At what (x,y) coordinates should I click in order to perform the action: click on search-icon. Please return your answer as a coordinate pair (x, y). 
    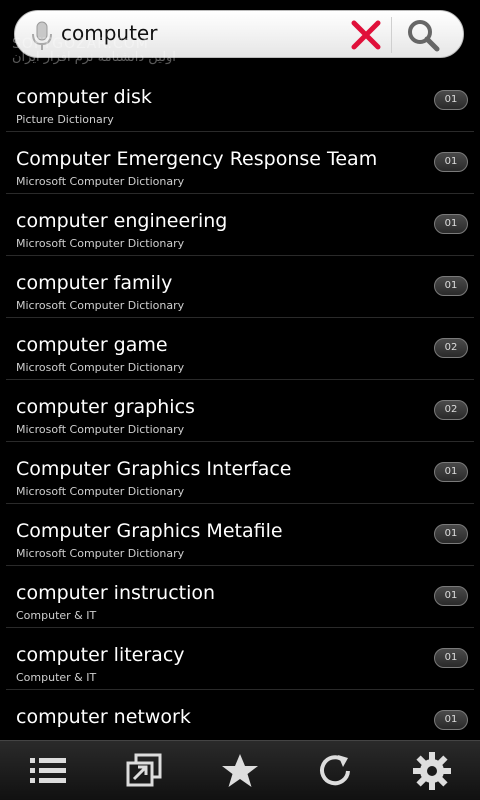
    Looking at the image, I should click on (423, 35).